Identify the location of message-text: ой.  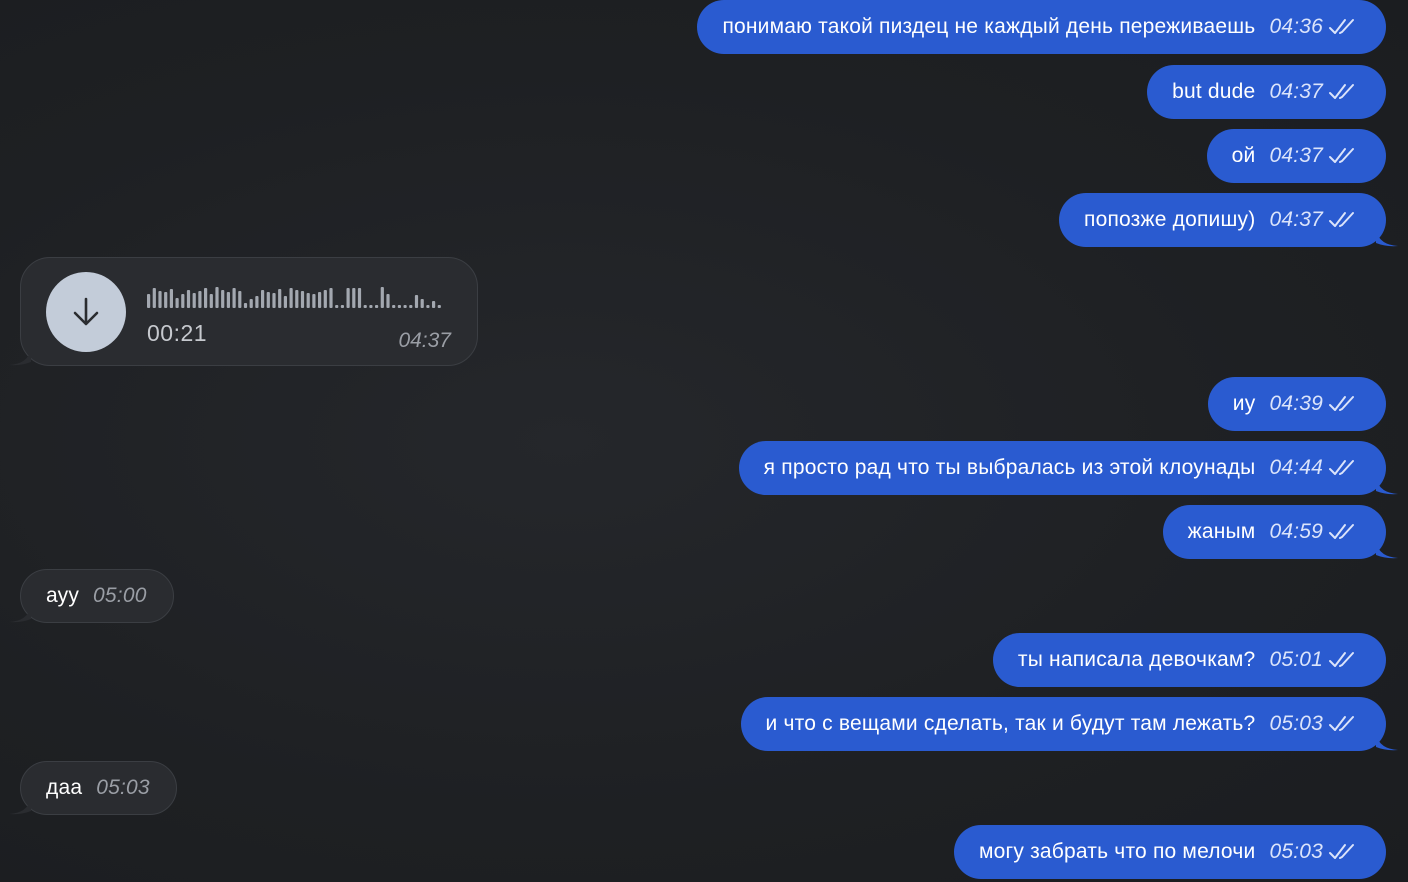
(1243, 155).